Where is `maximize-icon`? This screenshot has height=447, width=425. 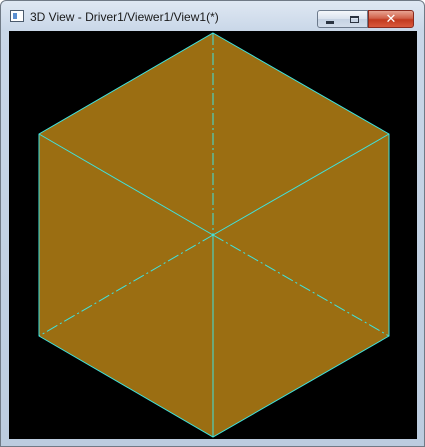 maximize-icon is located at coordinates (354, 19).